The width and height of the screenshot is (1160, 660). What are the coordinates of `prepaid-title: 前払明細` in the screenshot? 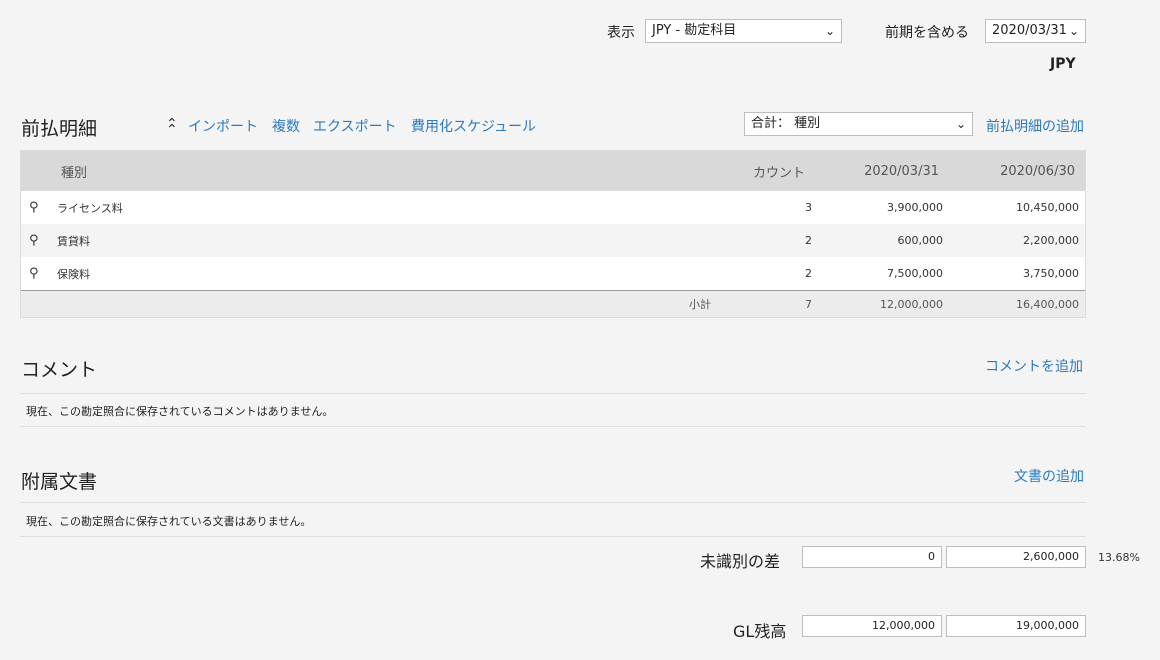 It's located at (59, 129).